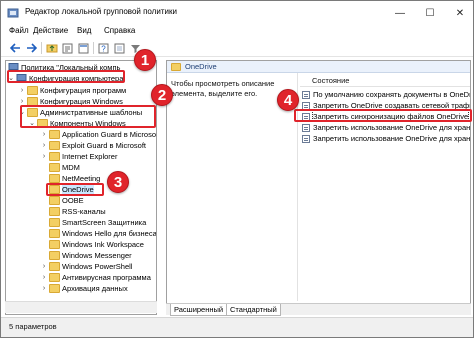 The image size is (474, 338). I want to click on tab-extended: Расширенный, so click(199, 310).